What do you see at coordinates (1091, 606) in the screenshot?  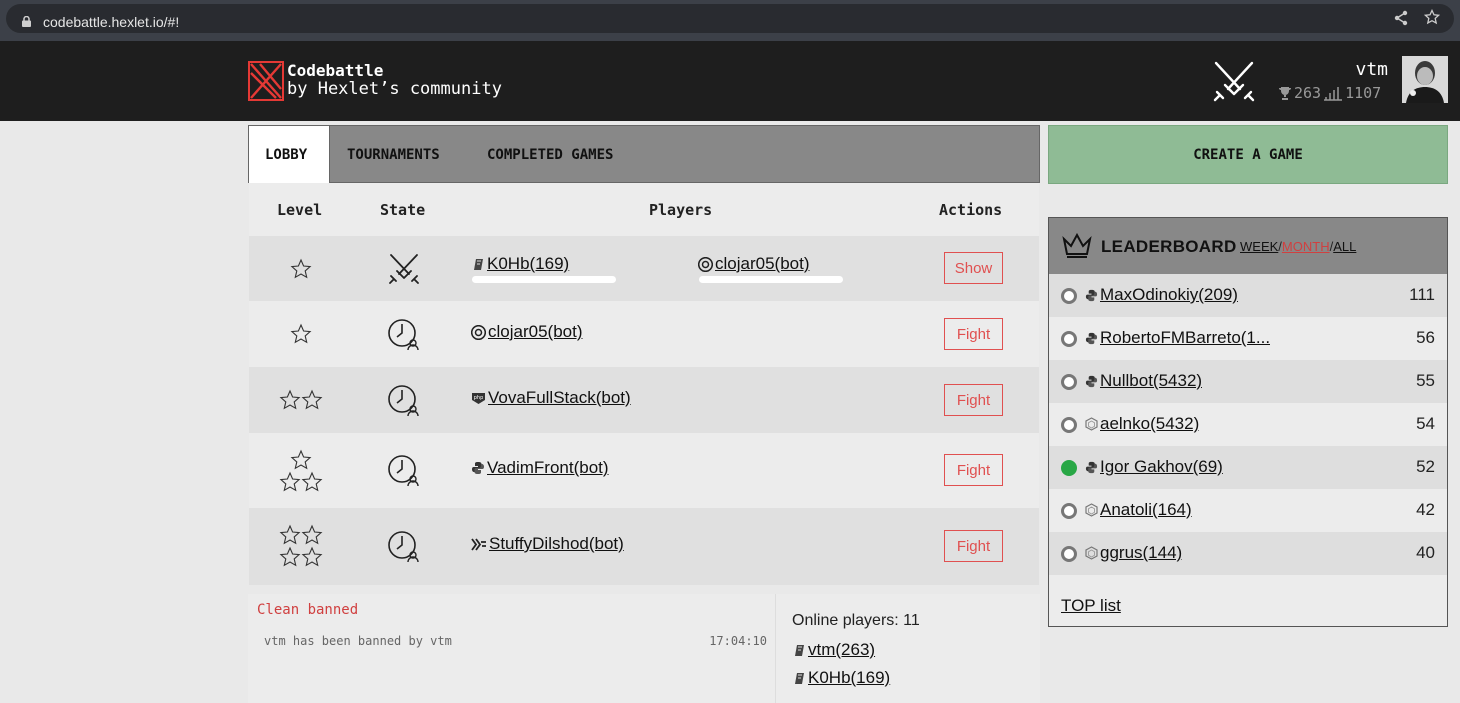 I see `top-list-link: TOP list` at bounding box center [1091, 606].